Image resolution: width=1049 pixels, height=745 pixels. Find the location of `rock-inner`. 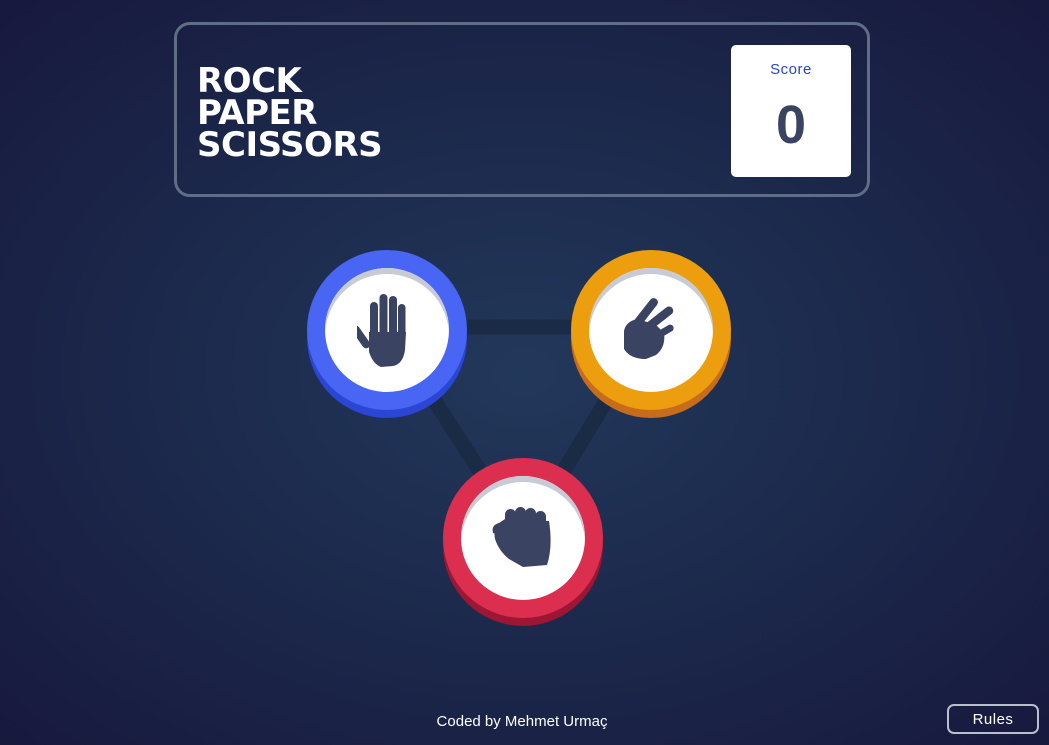

rock-inner is located at coordinates (523, 538).